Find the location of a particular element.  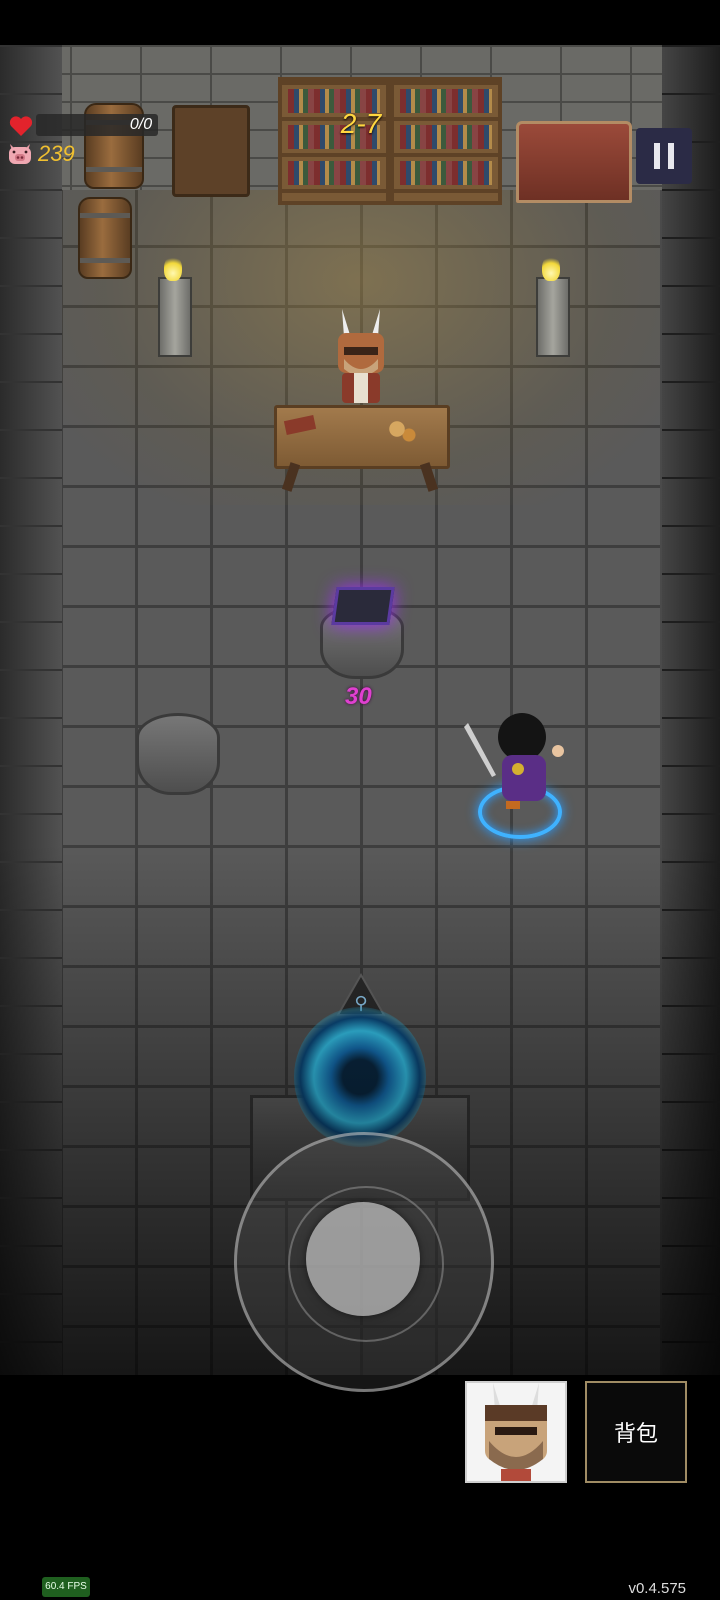

health-text: 0/0 is located at coordinates (141, 124).